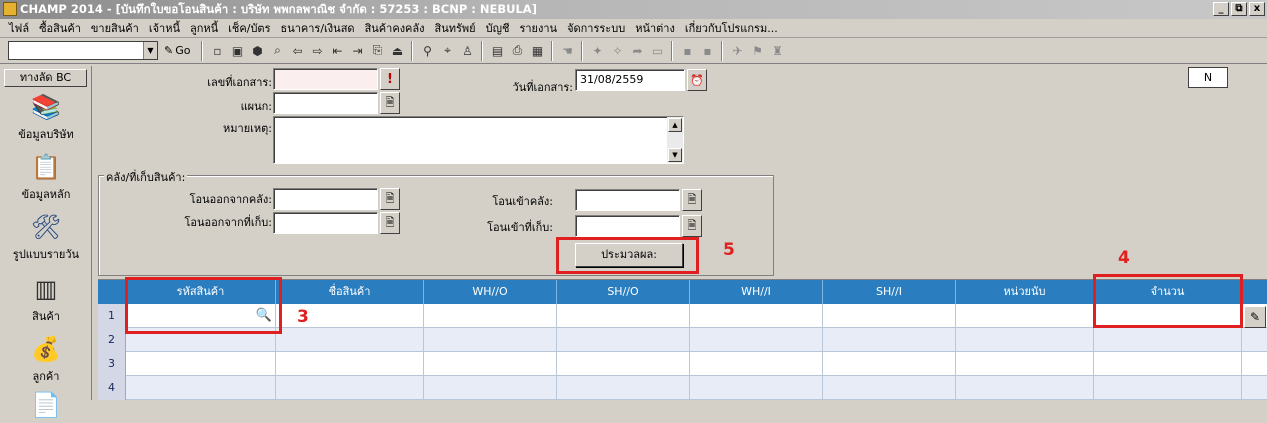 The image size is (1267, 423). I want to click on tool-icon-9: ♜, so click(777, 51).